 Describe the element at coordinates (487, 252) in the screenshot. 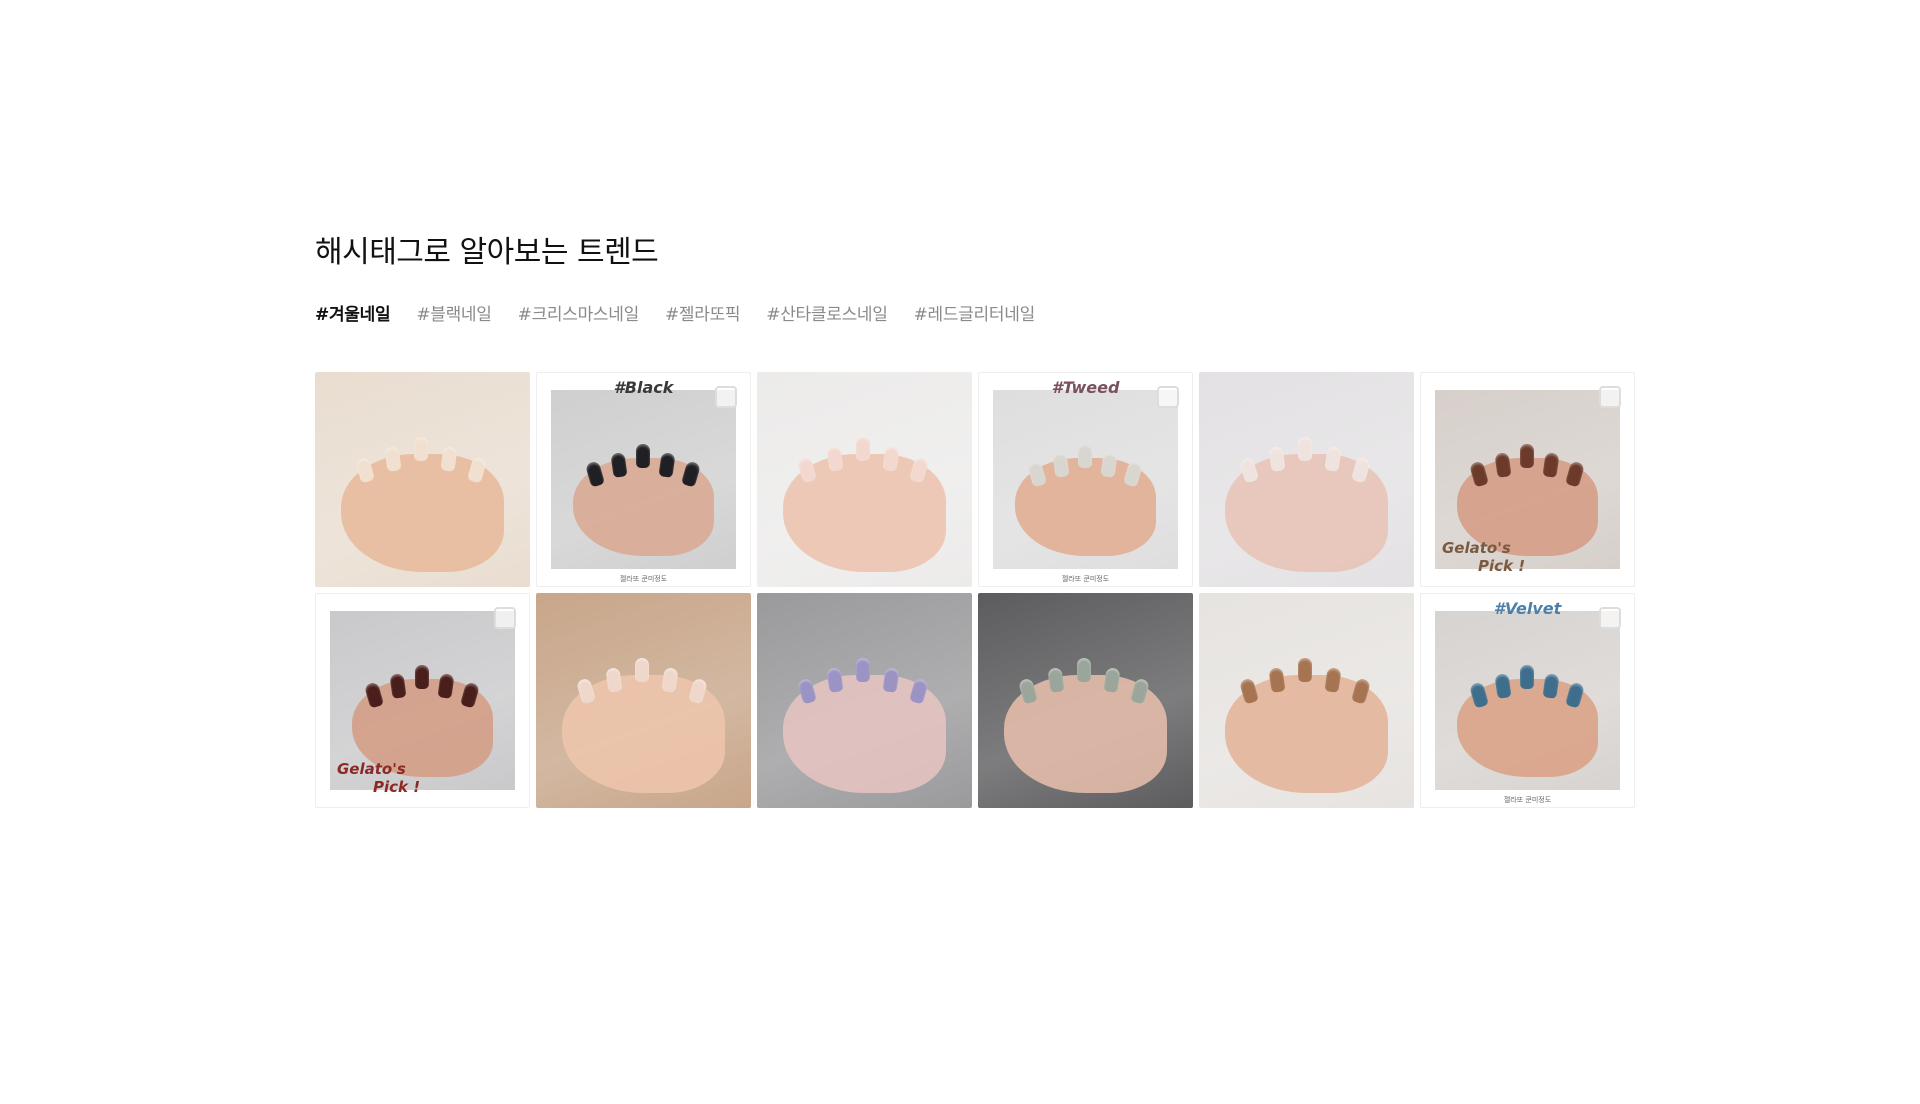

I see `section-title: 해시태그로 알아보는 트렌드` at that location.